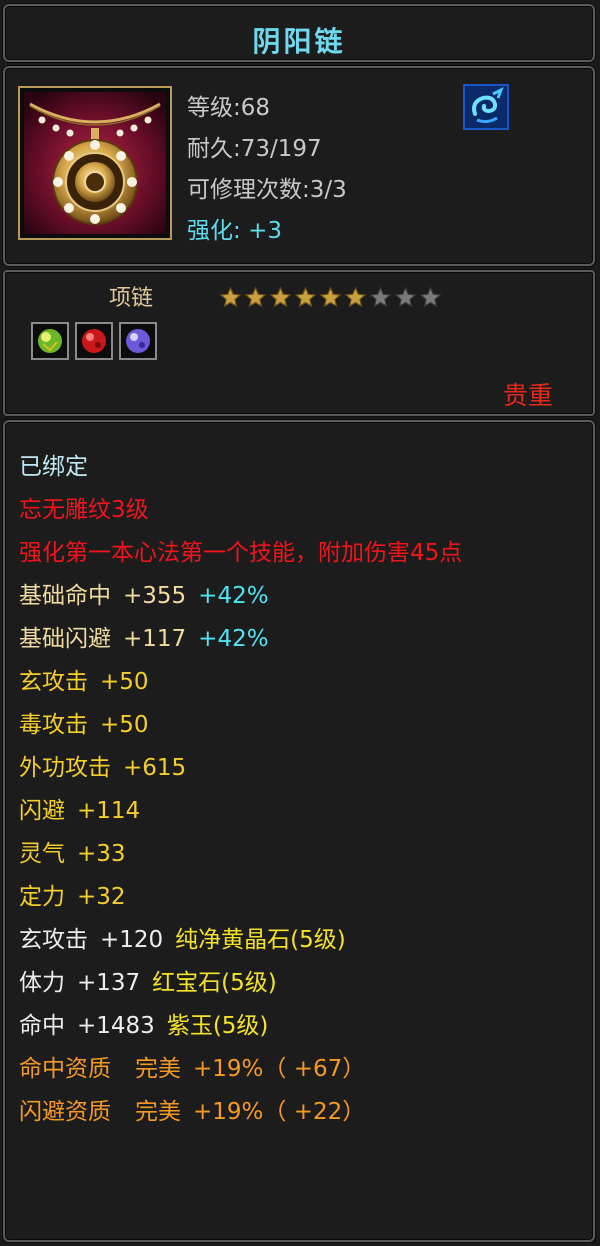 The height and width of the screenshot is (1246, 600). I want to click on title-bar: 阴阳链, so click(299, 33).